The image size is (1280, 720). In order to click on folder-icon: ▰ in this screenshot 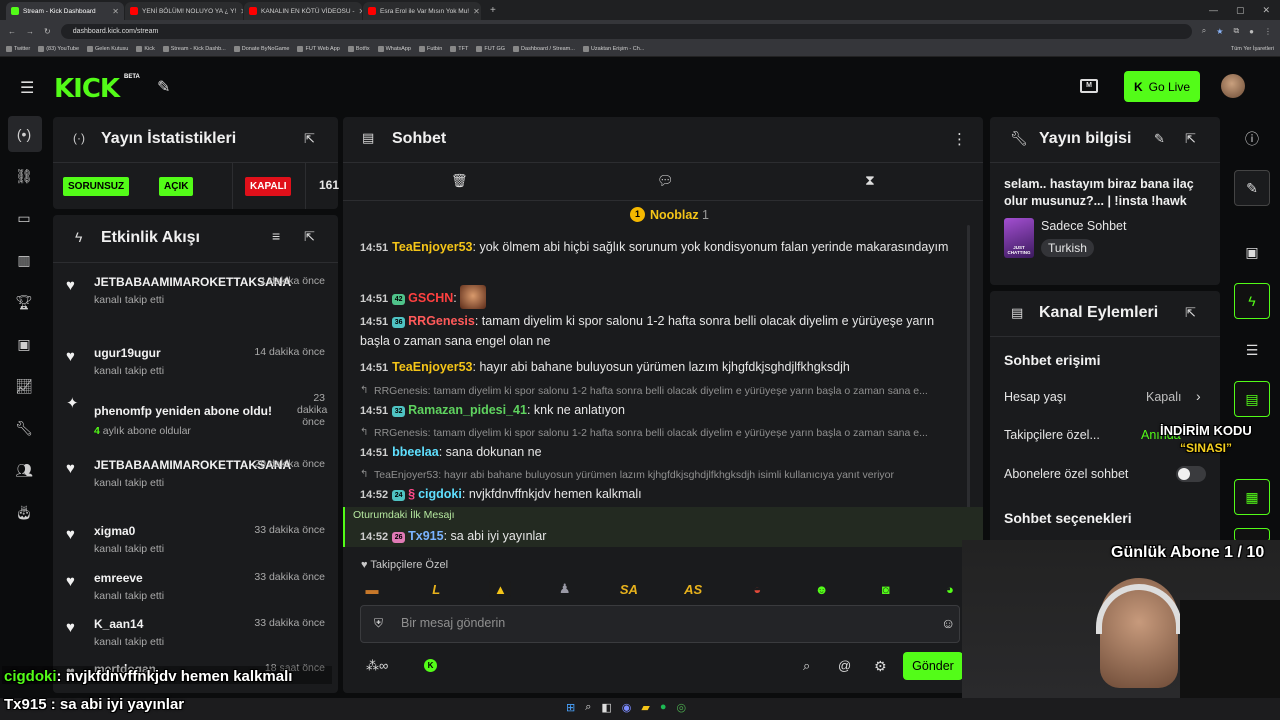, I will do `click(645, 707)`.